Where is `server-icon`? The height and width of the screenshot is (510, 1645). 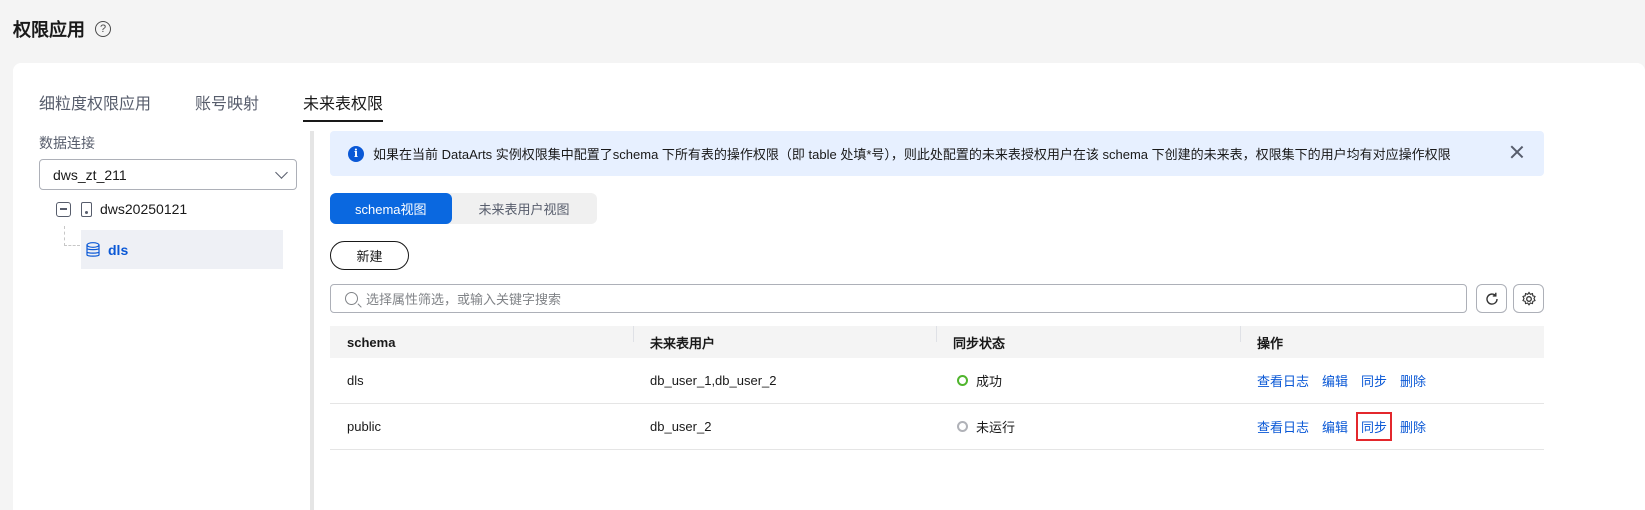
server-icon is located at coordinates (86, 209).